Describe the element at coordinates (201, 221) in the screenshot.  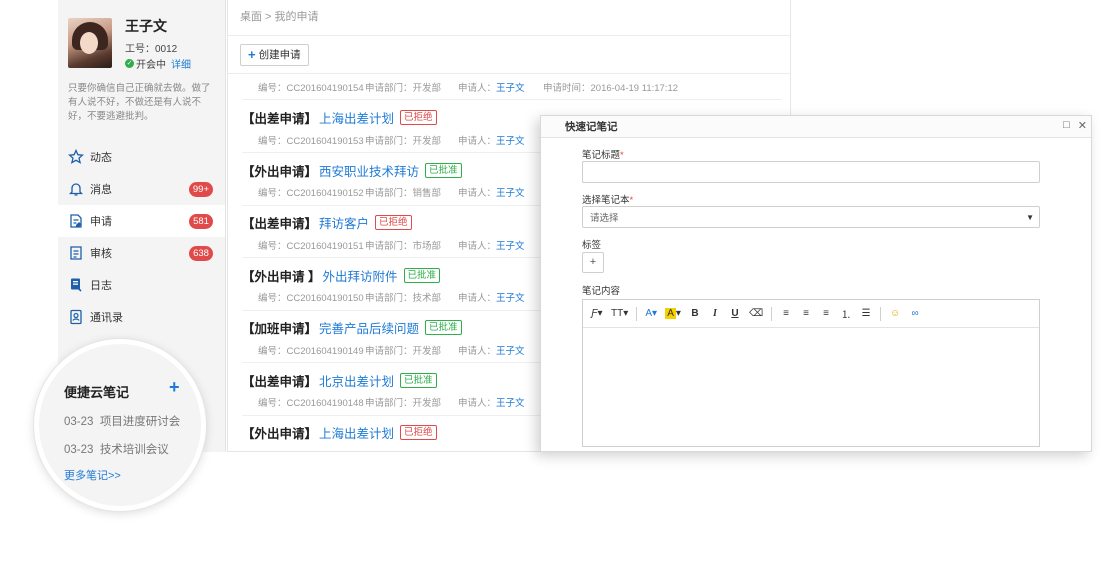
I see `count-badge: 581` at that location.